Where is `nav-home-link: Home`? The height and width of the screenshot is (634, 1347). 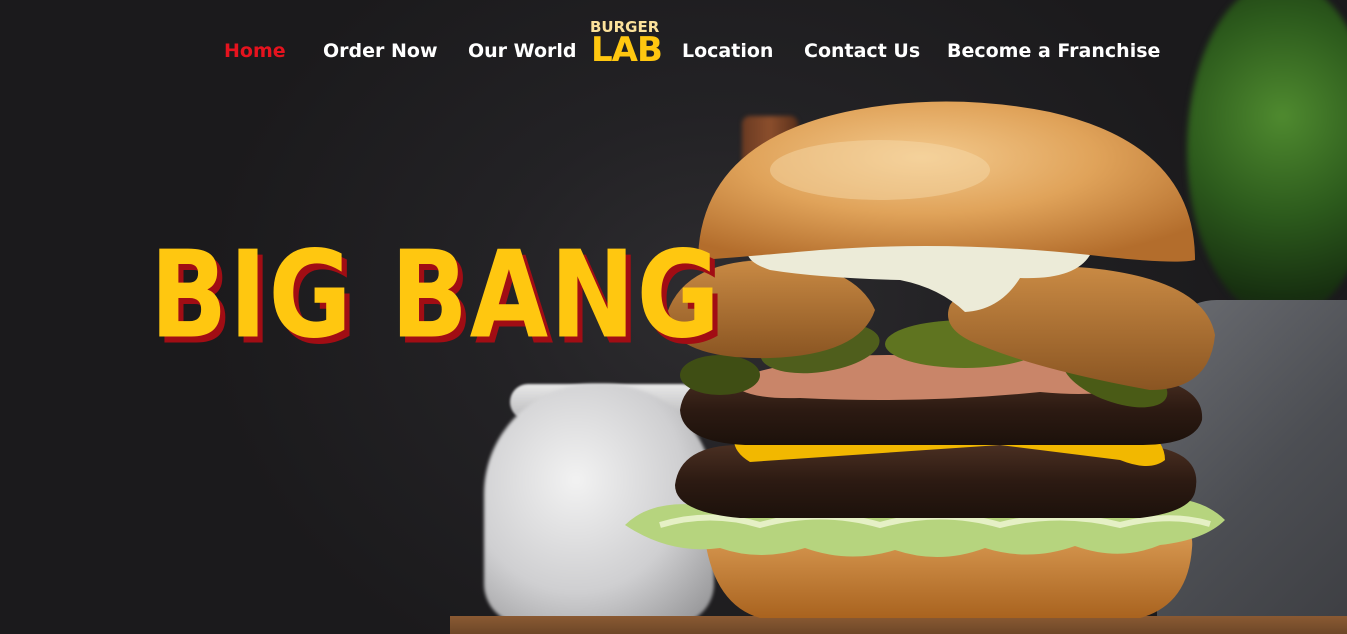 nav-home-link: Home is located at coordinates (255, 51).